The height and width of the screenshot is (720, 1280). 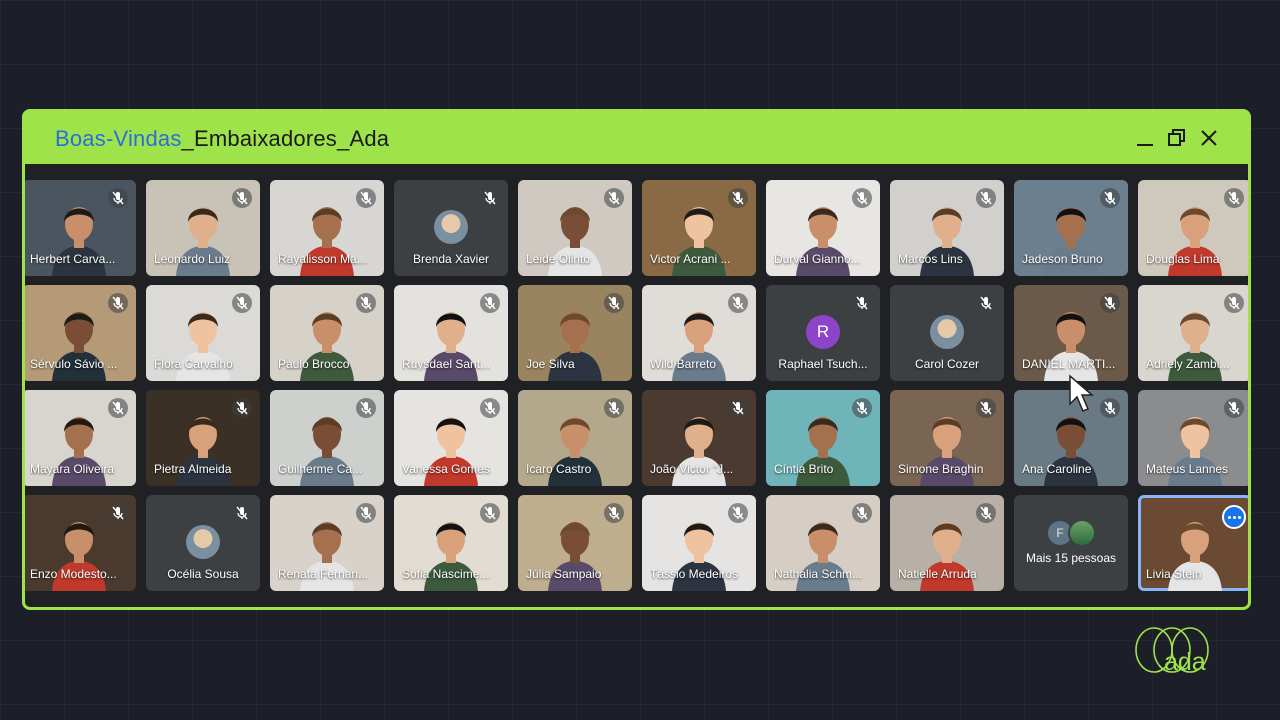 I want to click on more-options-icon, so click(x=1234, y=517).